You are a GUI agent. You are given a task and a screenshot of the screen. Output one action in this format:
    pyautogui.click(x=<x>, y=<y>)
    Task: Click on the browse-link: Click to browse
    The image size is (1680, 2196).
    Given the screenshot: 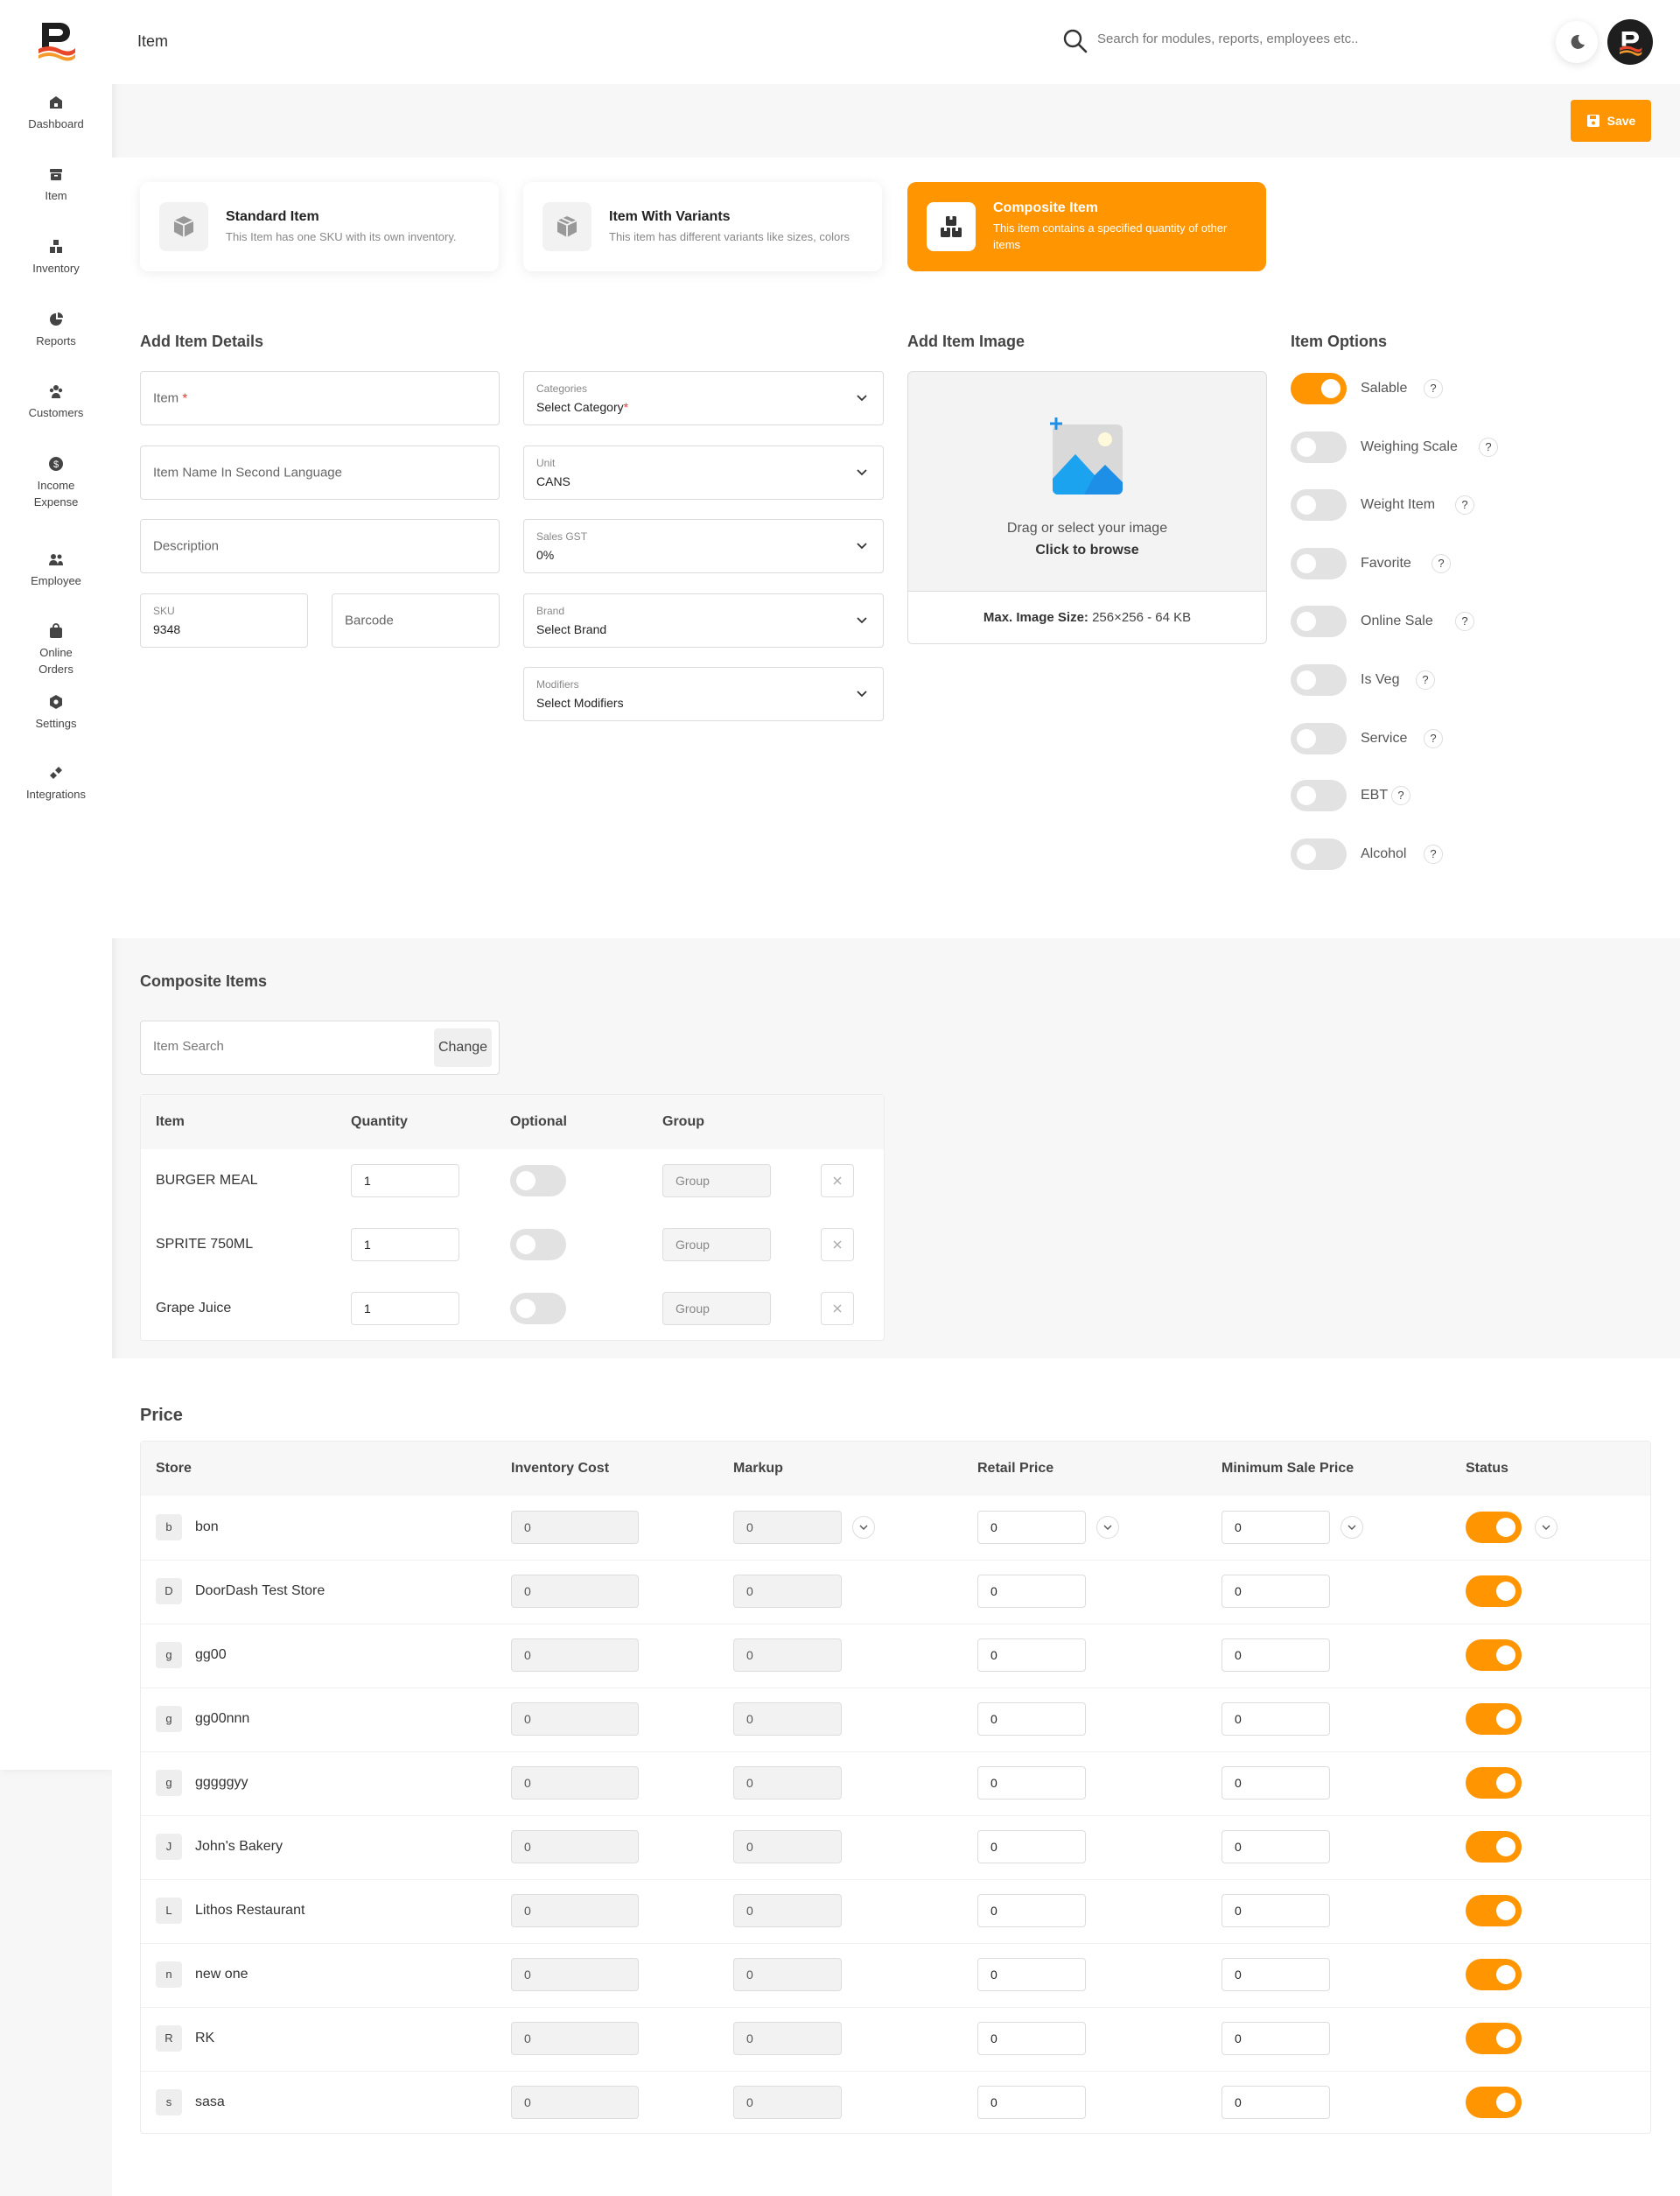 What is the action you would take?
    pyautogui.click(x=1087, y=550)
    